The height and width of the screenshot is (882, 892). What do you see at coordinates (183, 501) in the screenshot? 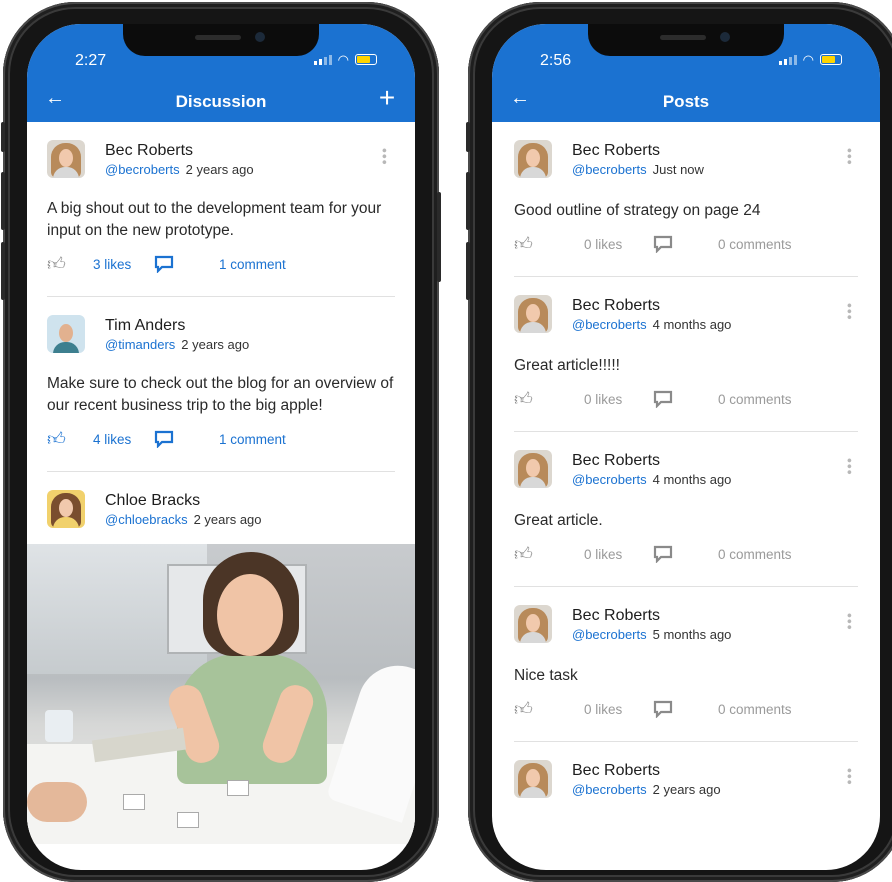
I see `author-name: Chloe Bracks` at bounding box center [183, 501].